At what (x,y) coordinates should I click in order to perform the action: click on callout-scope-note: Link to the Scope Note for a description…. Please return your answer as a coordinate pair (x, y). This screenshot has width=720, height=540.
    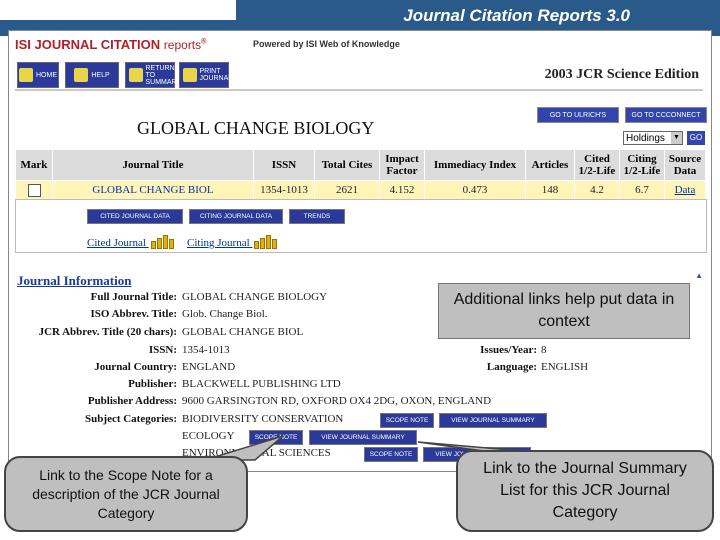
    Looking at the image, I should click on (126, 494).